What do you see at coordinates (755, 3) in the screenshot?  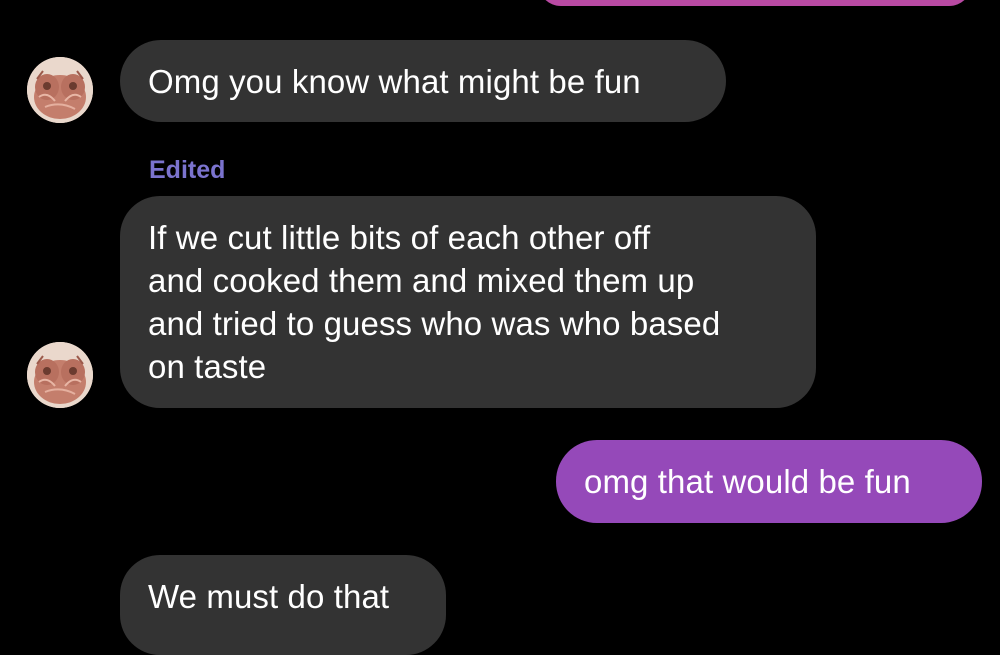 I see `outgoing-message-bubble-partial` at bounding box center [755, 3].